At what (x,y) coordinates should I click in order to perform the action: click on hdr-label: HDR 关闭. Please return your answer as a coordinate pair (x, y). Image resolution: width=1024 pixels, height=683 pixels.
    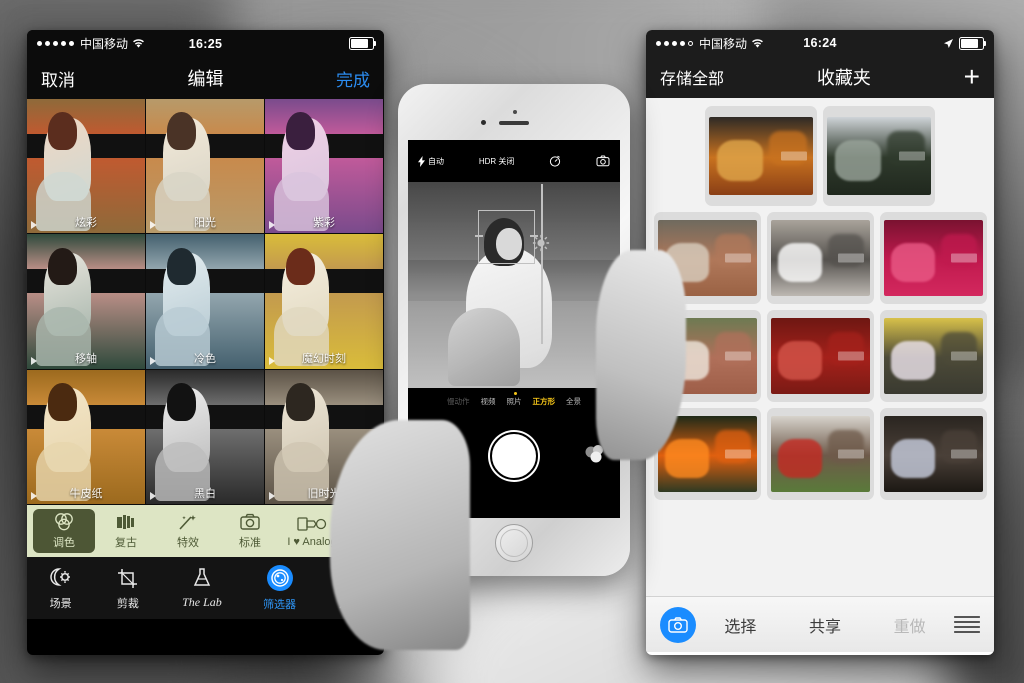
    Looking at the image, I should click on (497, 161).